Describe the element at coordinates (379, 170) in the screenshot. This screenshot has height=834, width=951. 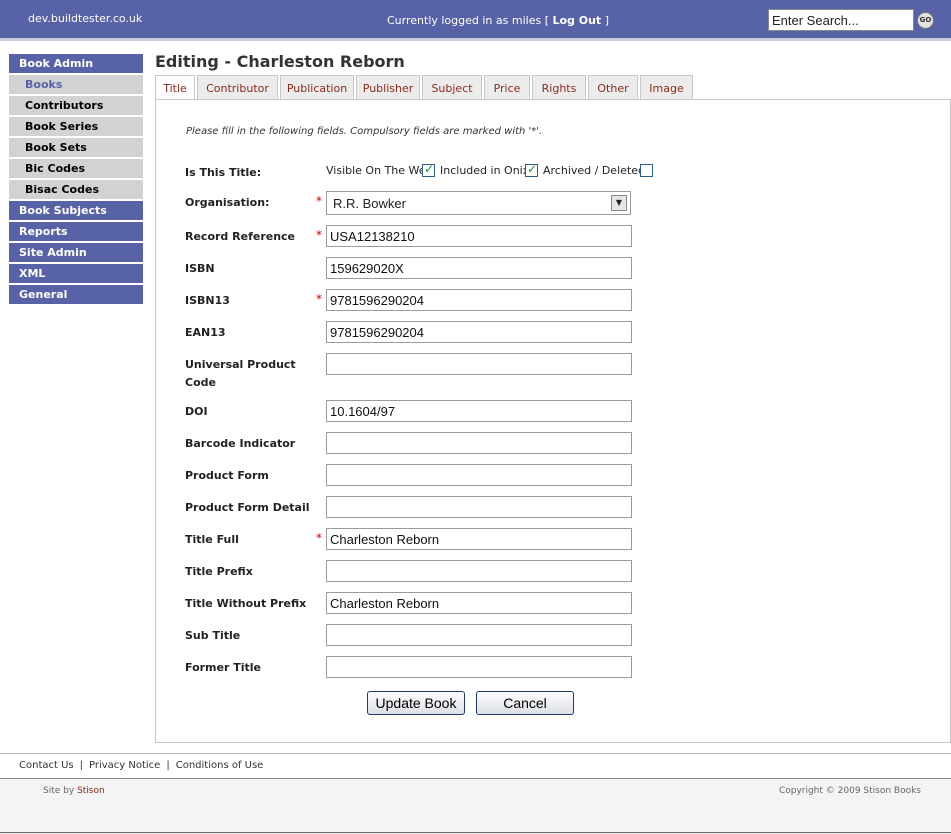
I see `visible-on-web-label: Visible On The Web` at that location.